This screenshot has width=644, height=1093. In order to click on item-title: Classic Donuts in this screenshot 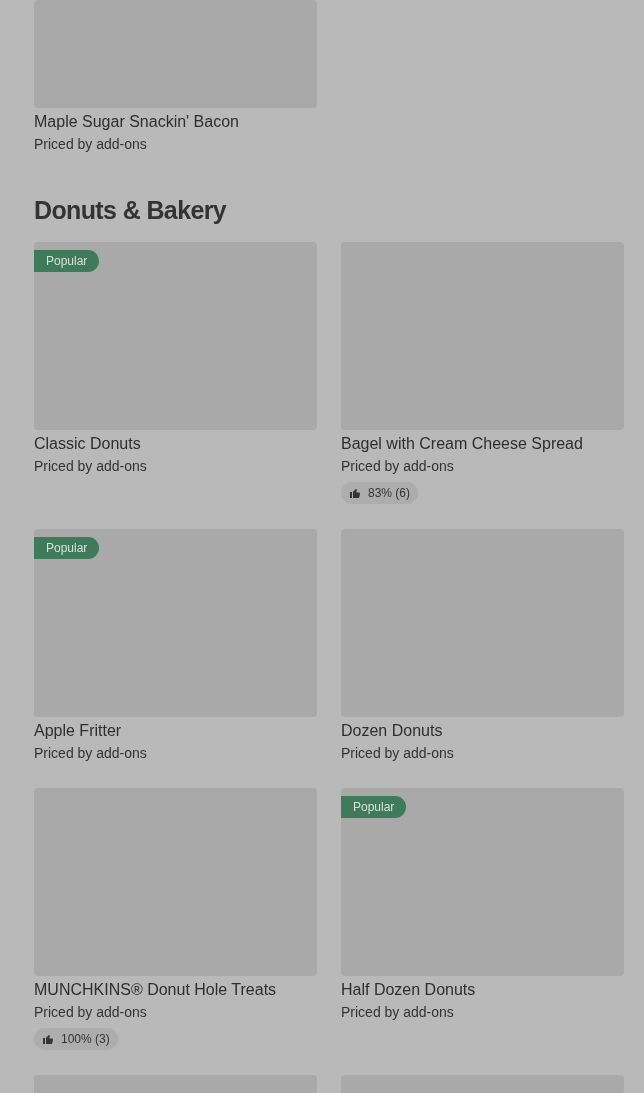, I will do `click(175, 444)`.